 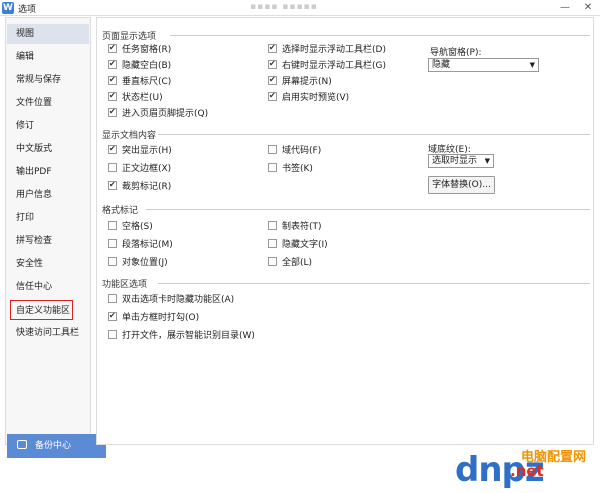 I want to click on backup-icon, so click(x=22, y=444).